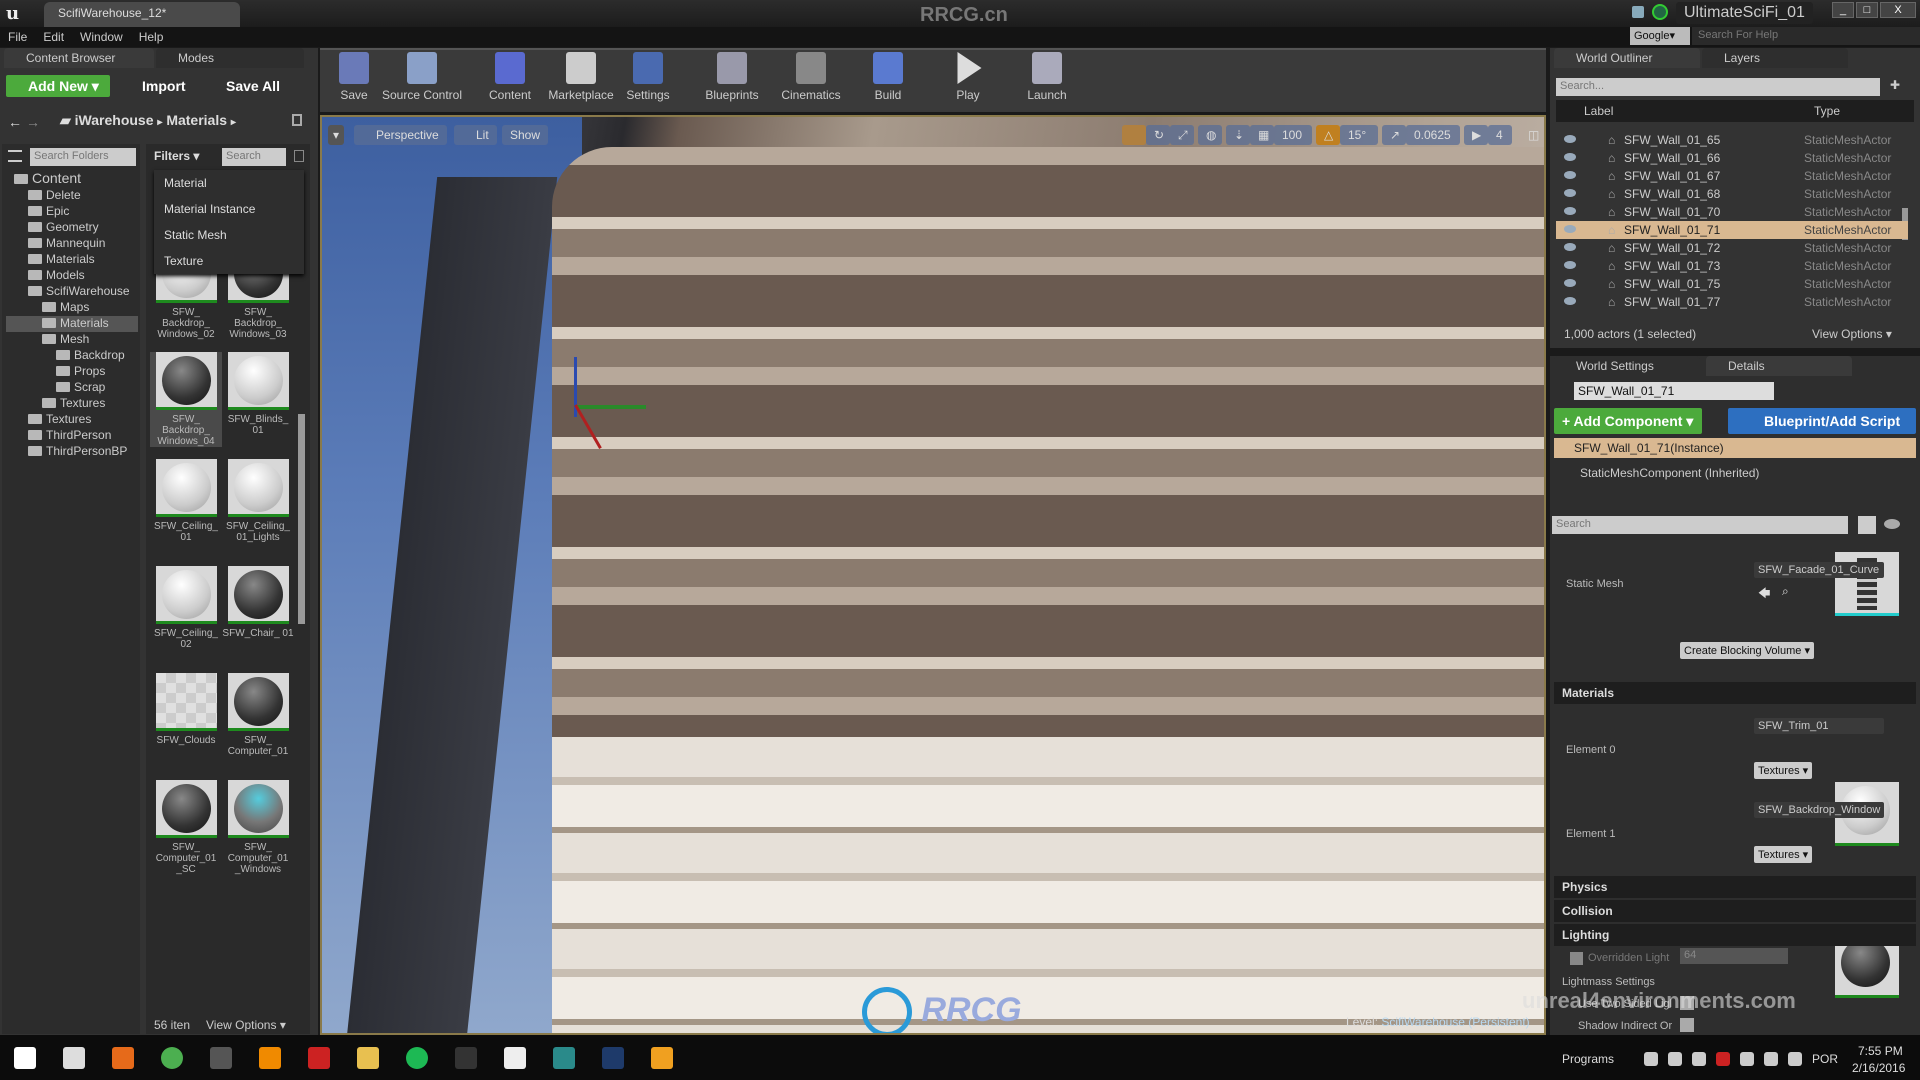  Describe the element at coordinates (1735, 887) in the screenshot. I see `section-physics: Physics` at that location.